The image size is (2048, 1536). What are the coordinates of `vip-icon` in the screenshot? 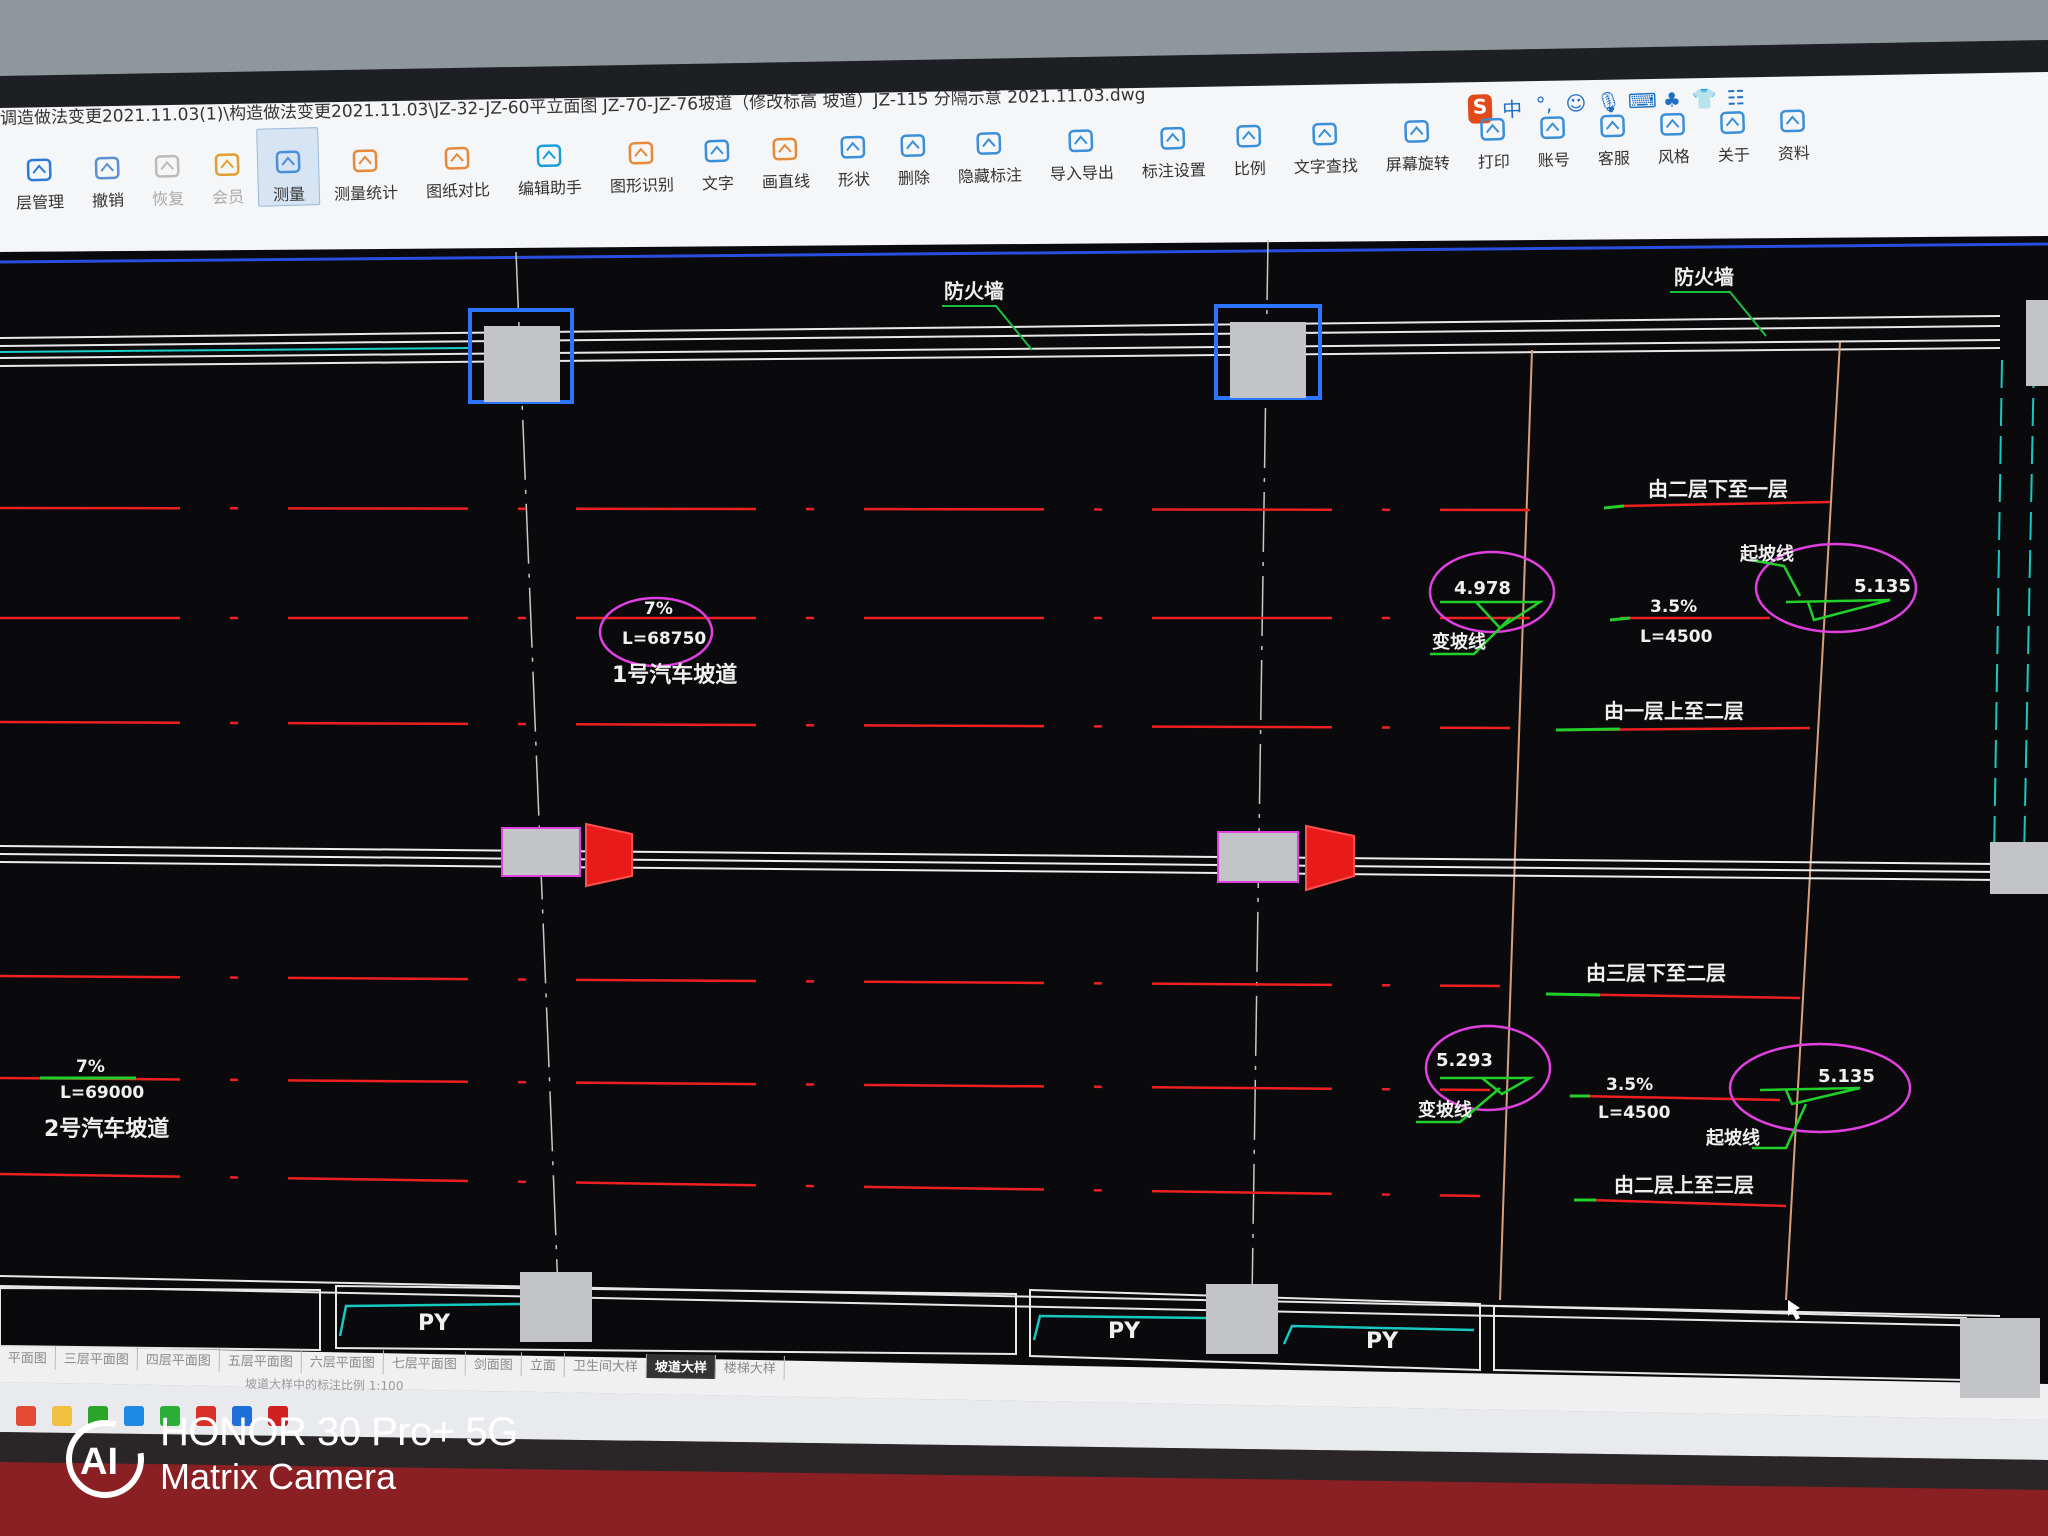 It's located at (227, 165).